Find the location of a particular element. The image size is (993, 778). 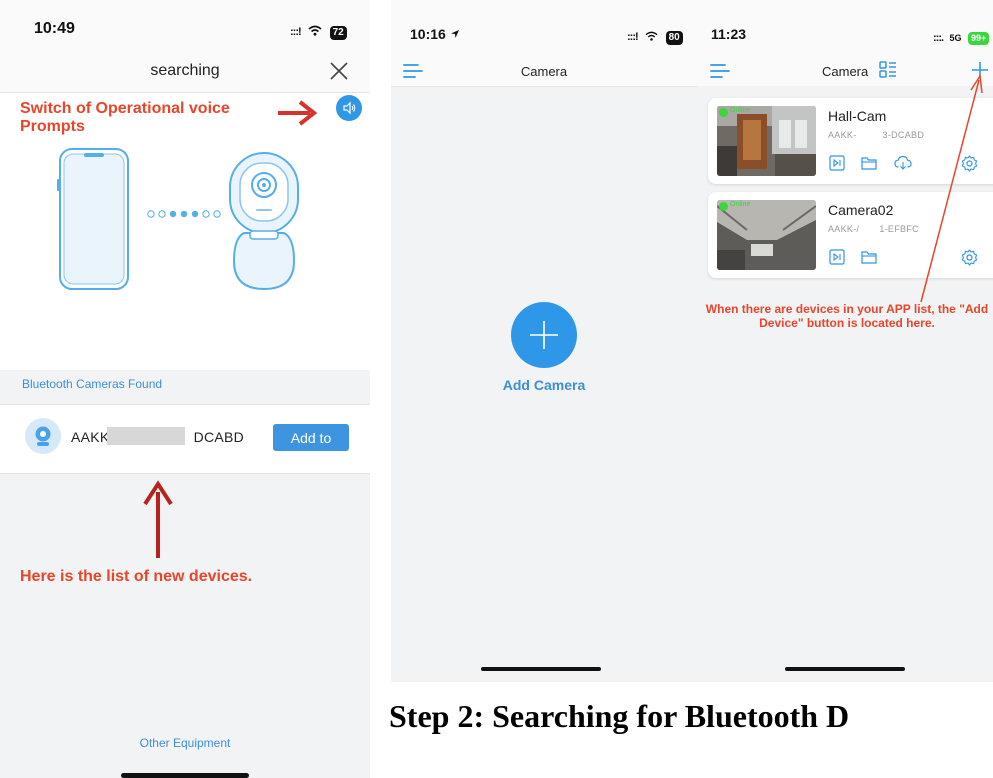

network-label: 5G is located at coordinates (955, 38).